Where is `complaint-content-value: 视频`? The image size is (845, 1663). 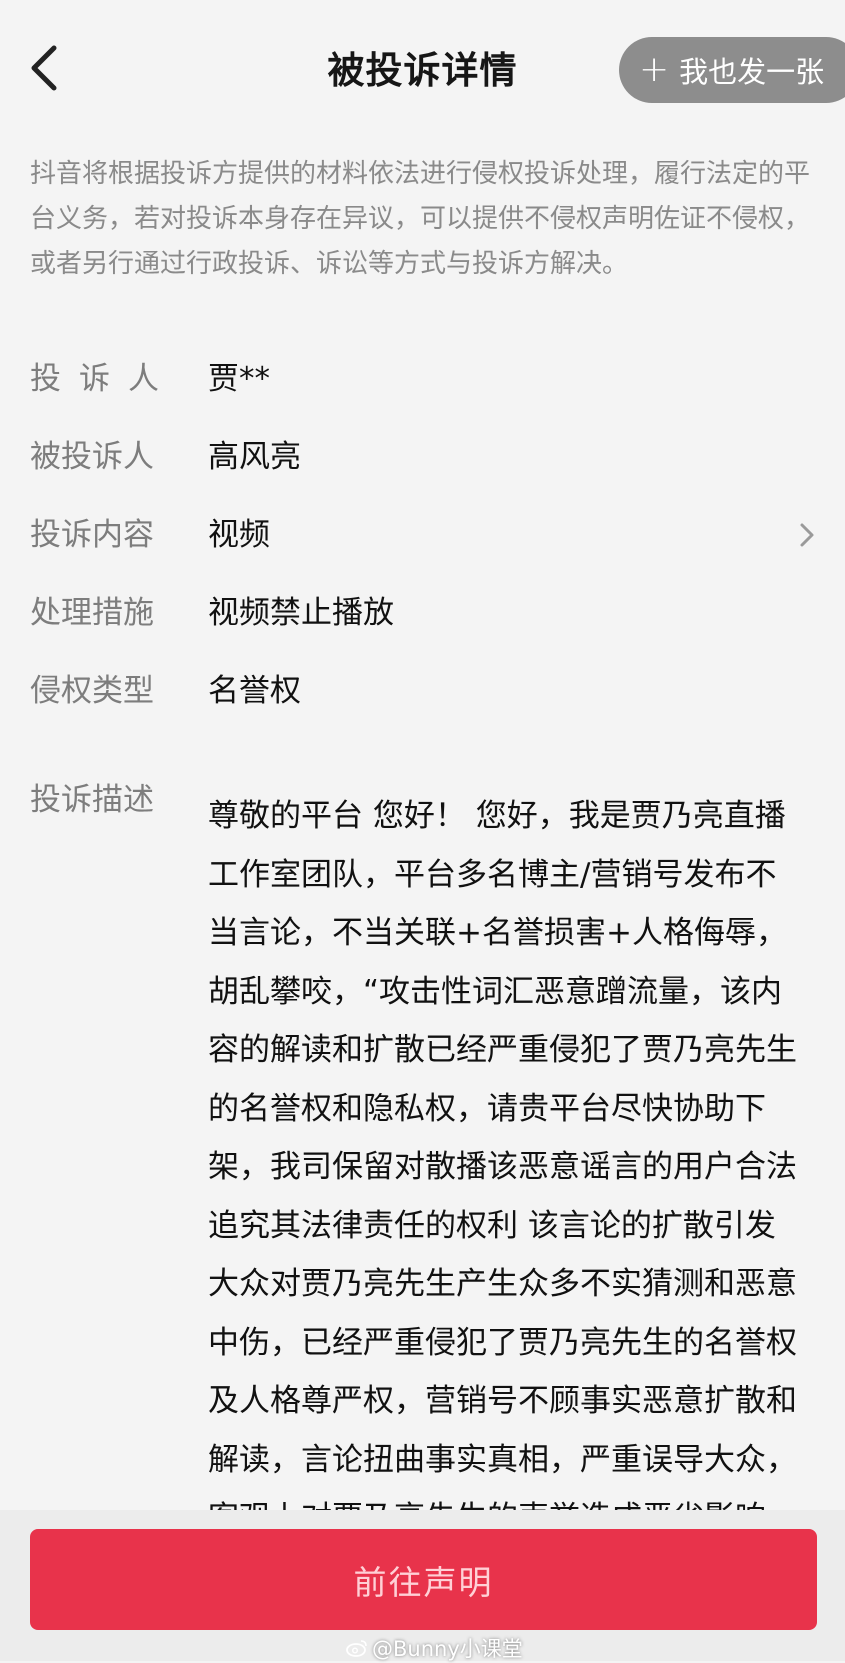 complaint-content-value: 视频 is located at coordinates (239, 535).